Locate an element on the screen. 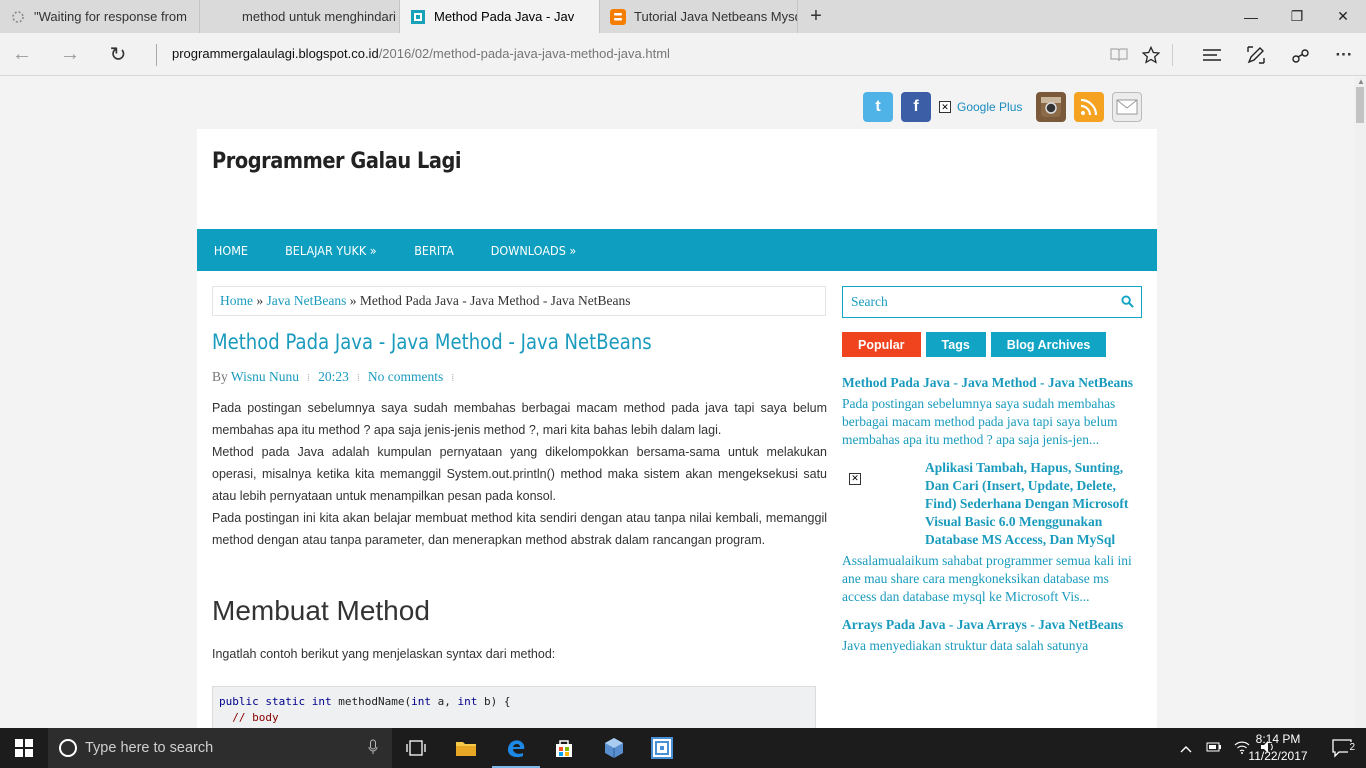 This screenshot has height=768, width=1366. google-plus-link: Google Plus is located at coordinates (989, 107).